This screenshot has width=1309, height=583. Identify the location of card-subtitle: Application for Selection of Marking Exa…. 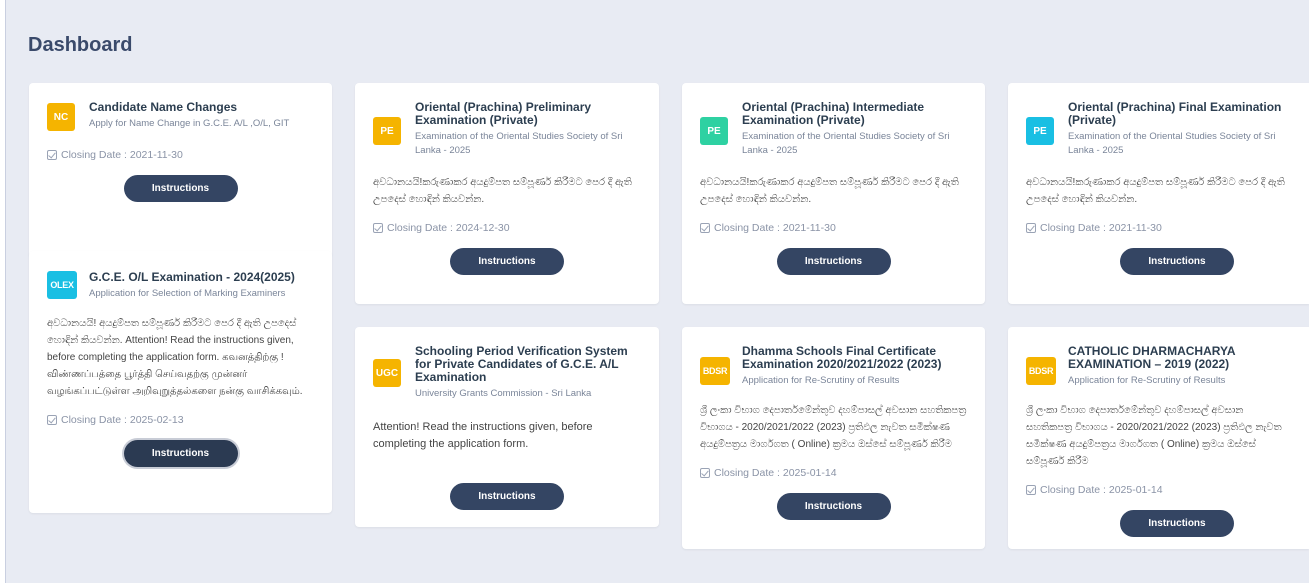
(187, 293).